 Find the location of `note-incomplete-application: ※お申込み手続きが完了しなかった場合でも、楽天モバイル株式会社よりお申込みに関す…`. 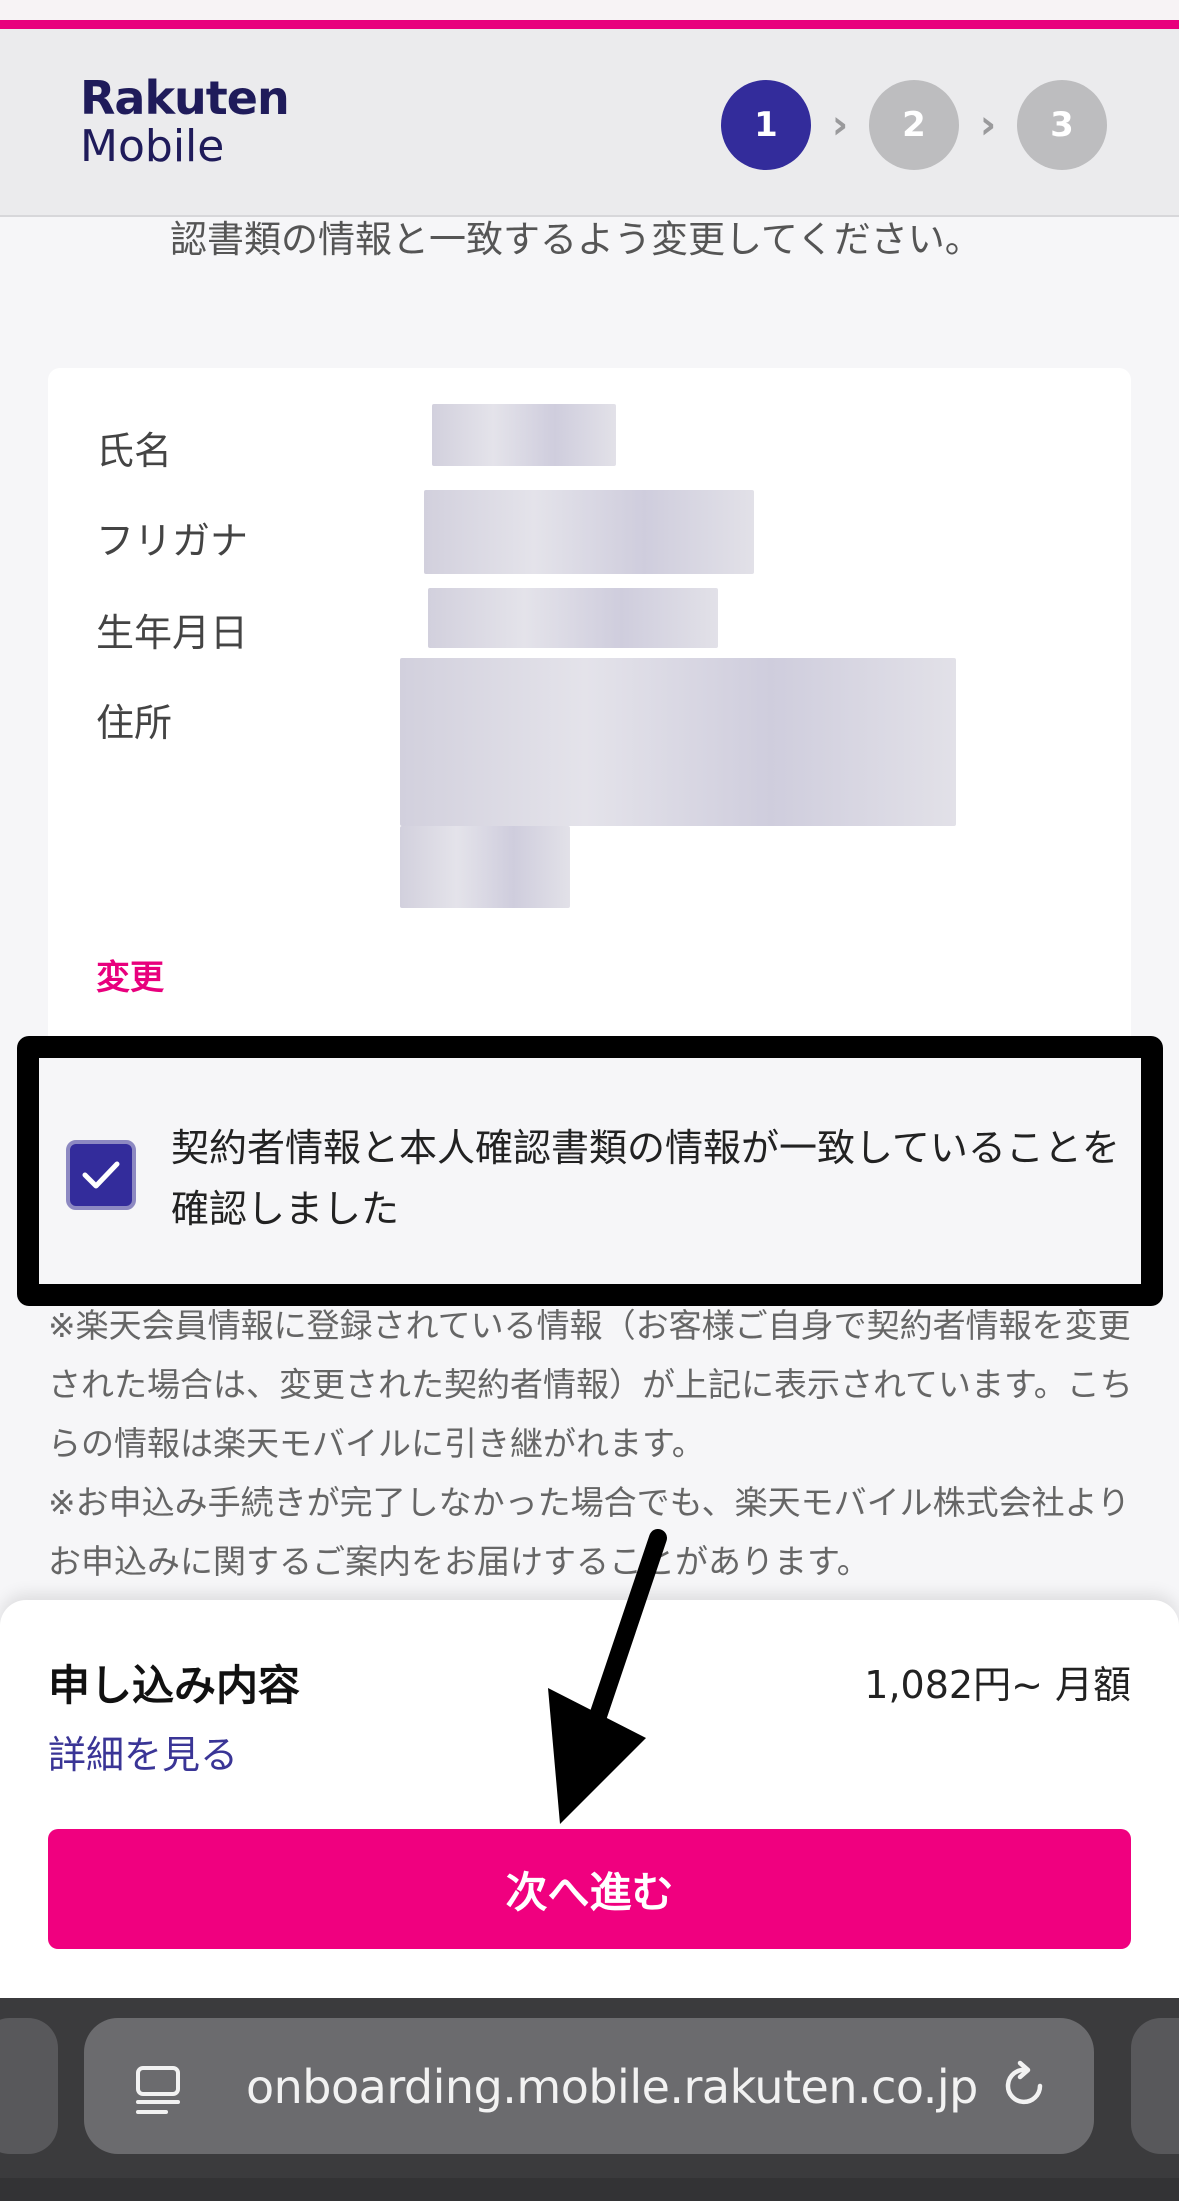

note-incomplete-application: ※お申込み手続きが完了しなかった場合でも、楽天モバイル株式会社よりお申込みに関す… is located at coordinates (589, 1532).